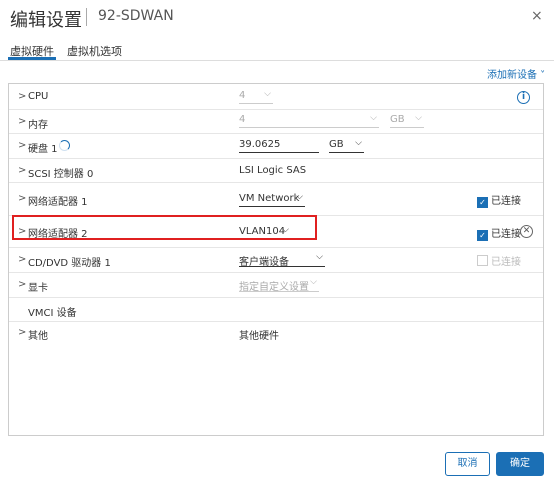 The height and width of the screenshot is (489, 554). Describe the element at coordinates (242, 119) in the screenshot. I see `memory-value: 4` at that location.